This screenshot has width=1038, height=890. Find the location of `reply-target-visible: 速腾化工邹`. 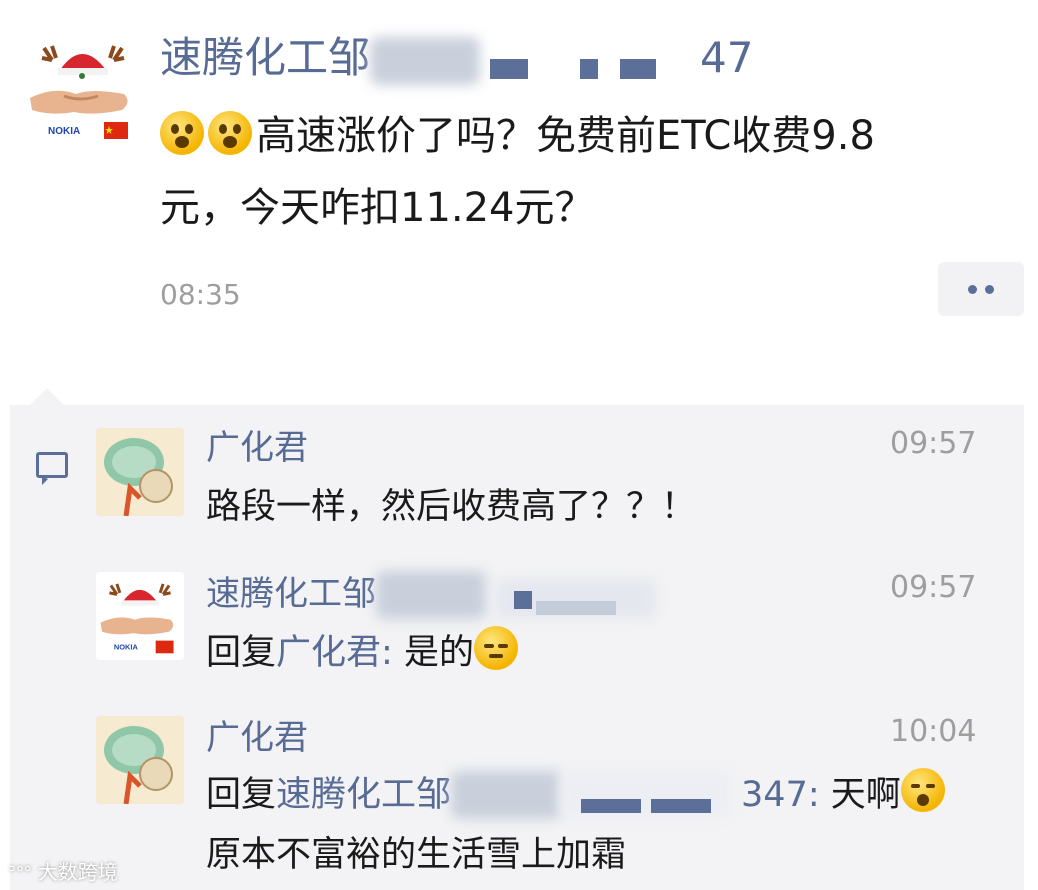

reply-target-visible: 速腾化工邹 is located at coordinates (364, 795).